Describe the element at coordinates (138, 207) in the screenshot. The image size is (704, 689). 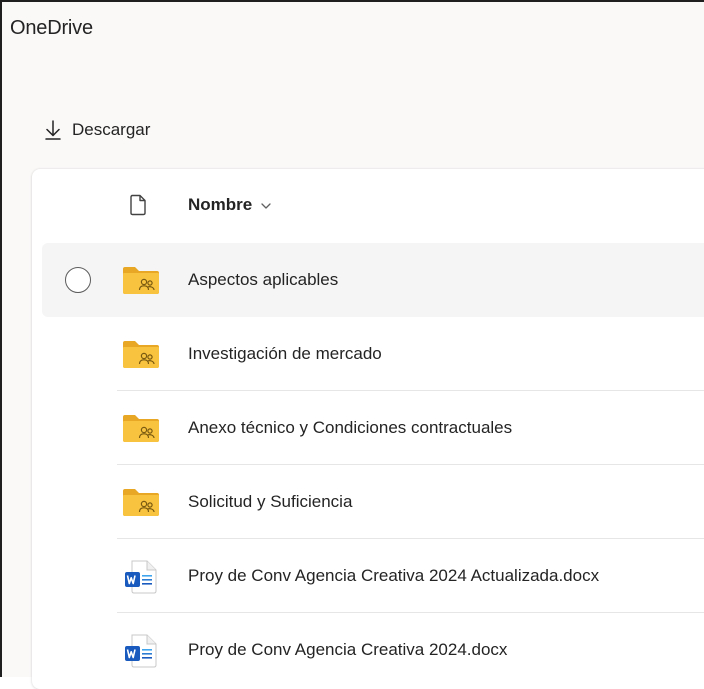
I see `file-type-header-icon` at that location.